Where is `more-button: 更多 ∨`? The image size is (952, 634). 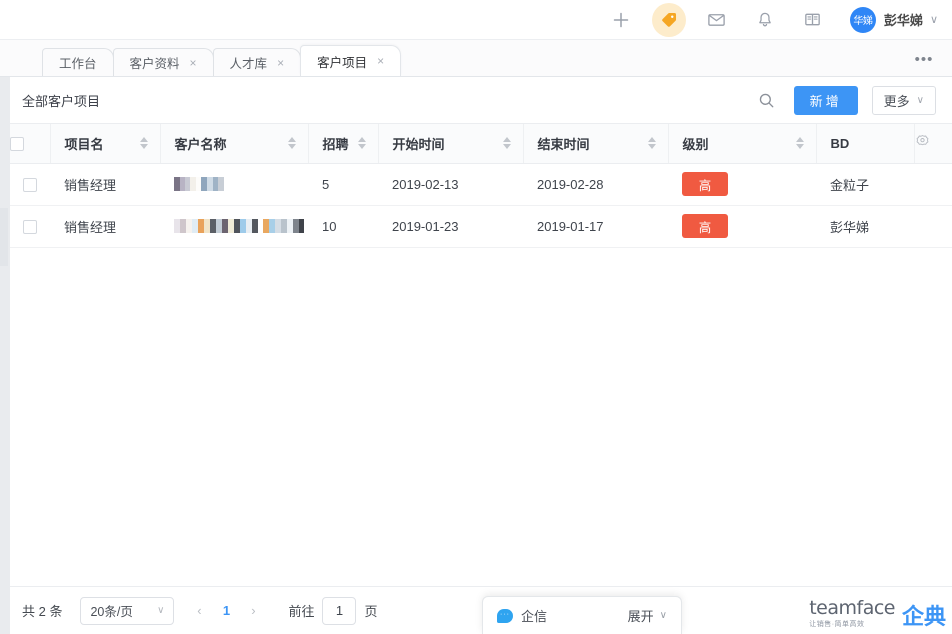 more-button: 更多 ∨ is located at coordinates (903, 100).